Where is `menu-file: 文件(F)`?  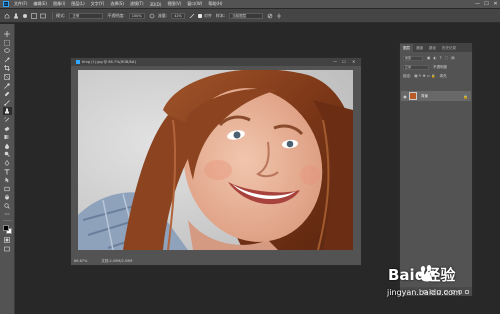
menu-file: 文件(F) is located at coordinates (20, 4).